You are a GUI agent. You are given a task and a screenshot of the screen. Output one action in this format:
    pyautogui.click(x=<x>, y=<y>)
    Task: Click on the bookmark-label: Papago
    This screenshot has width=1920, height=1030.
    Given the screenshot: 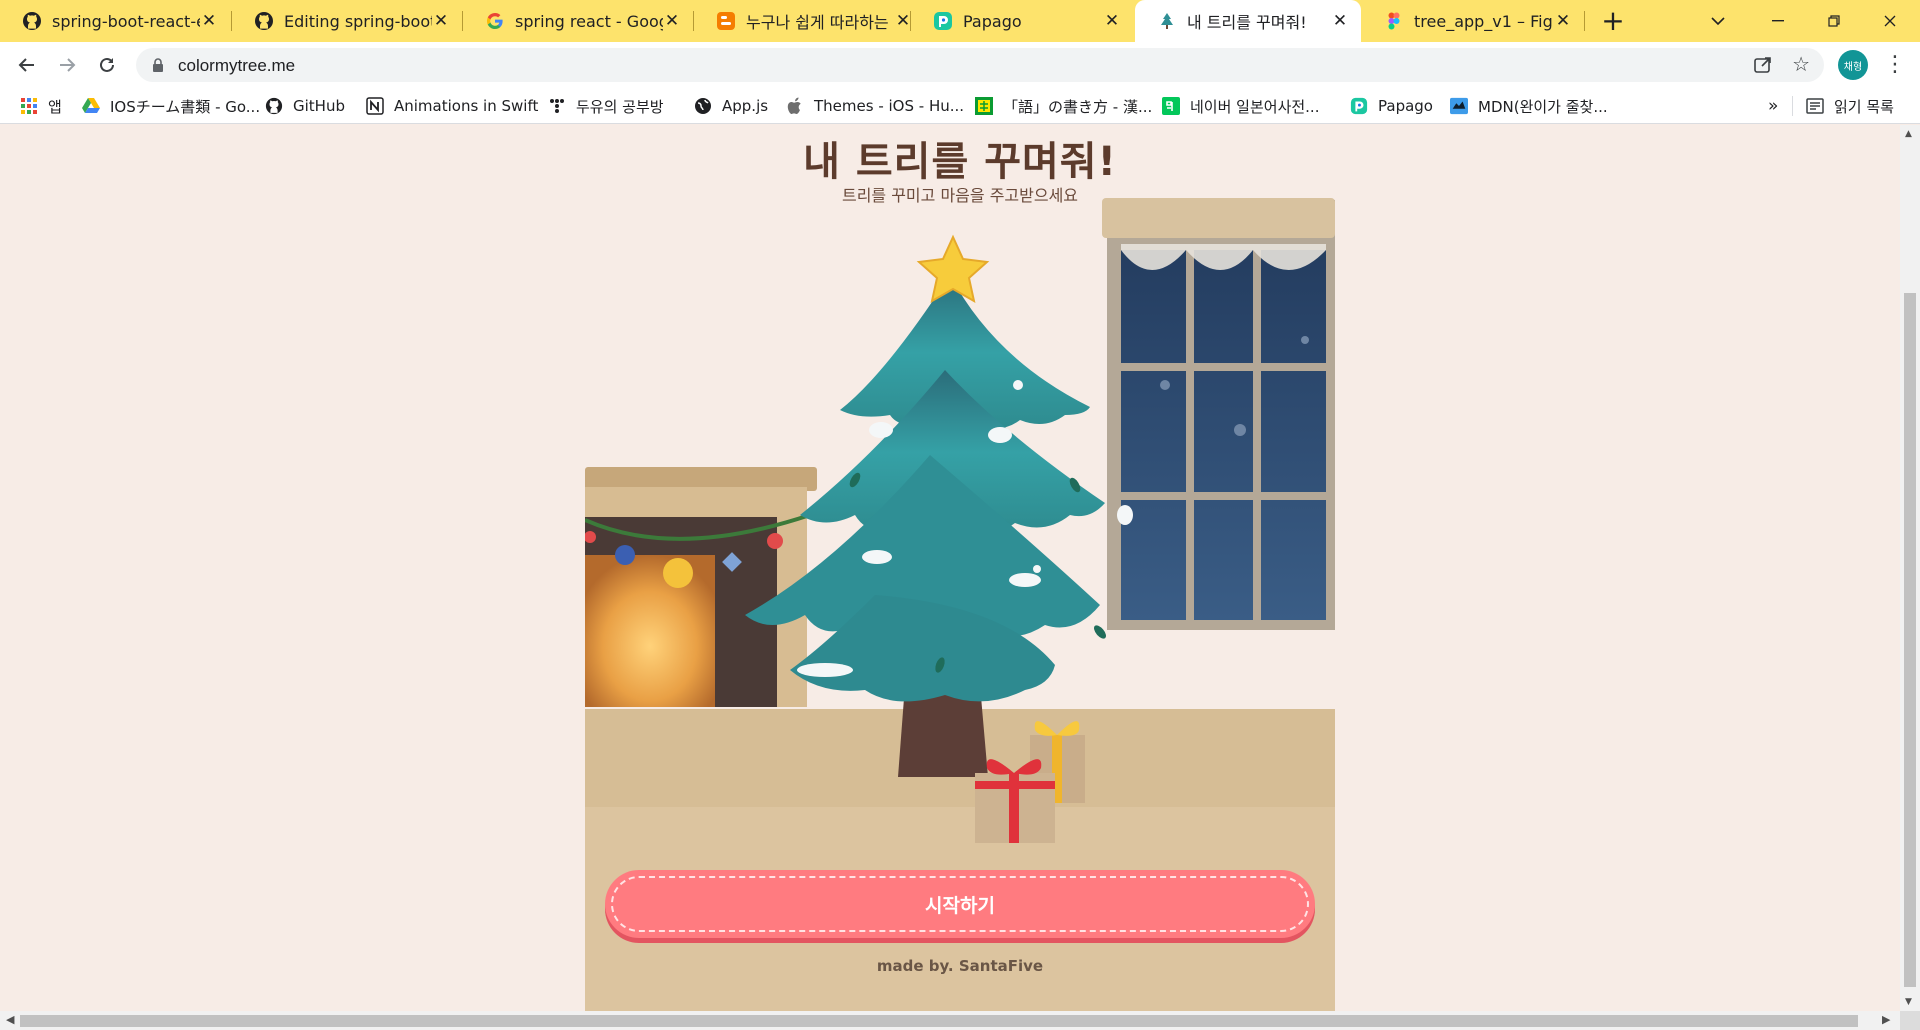 What is the action you would take?
    pyautogui.click(x=1405, y=106)
    